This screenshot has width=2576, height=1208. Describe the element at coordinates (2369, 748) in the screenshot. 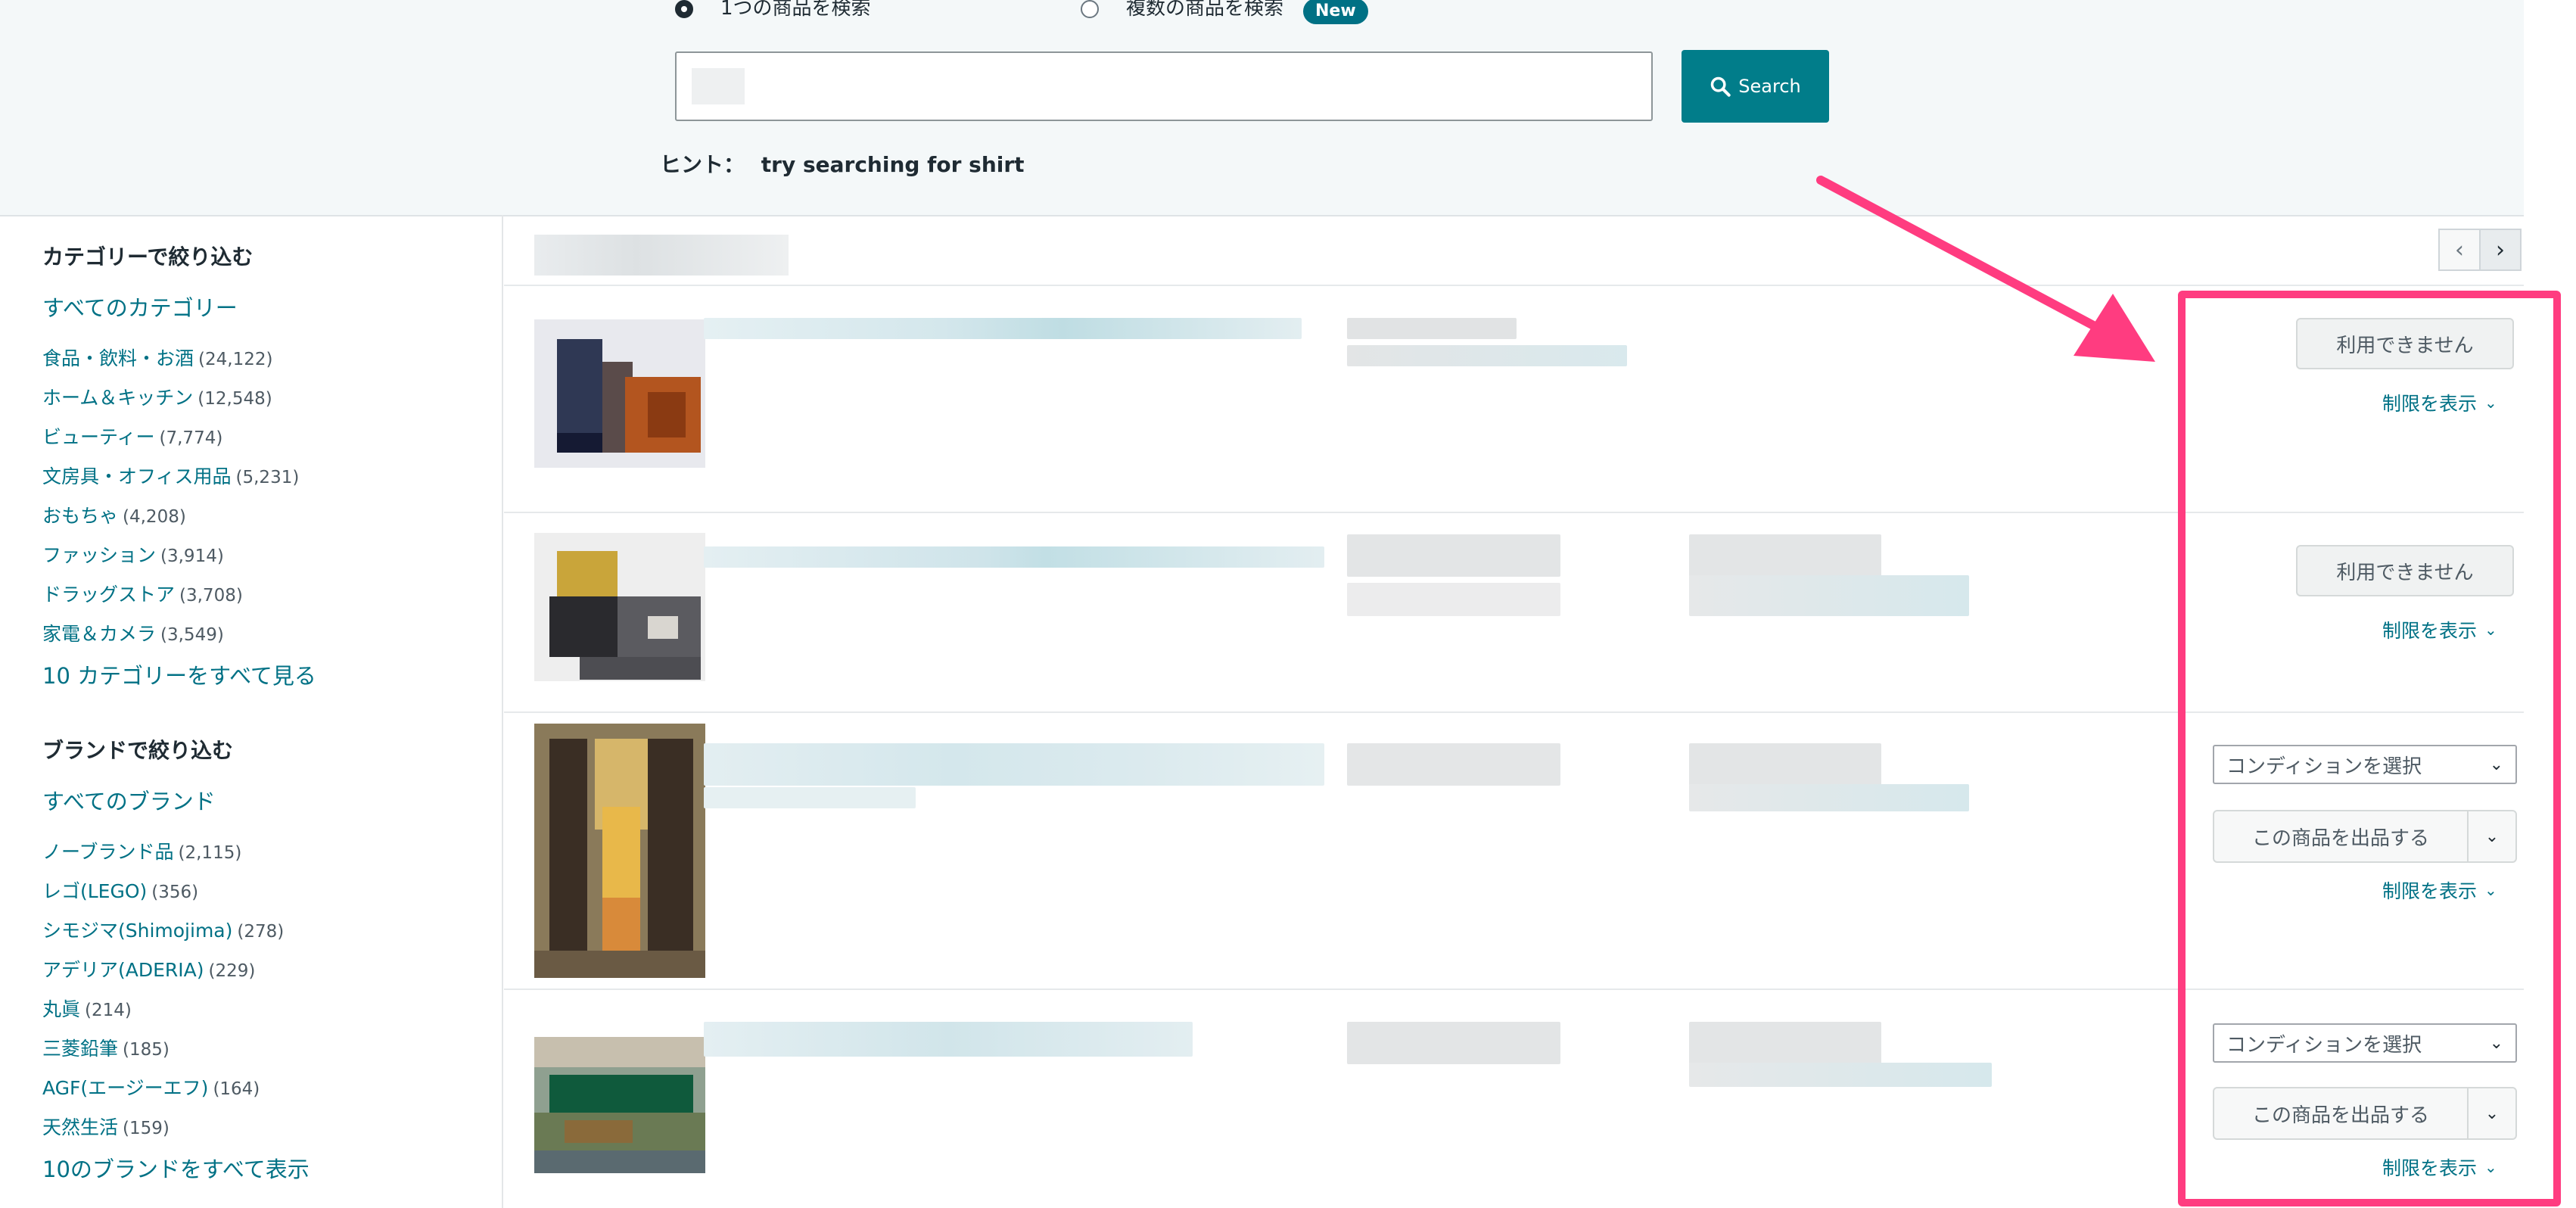

I see `highlight-box` at that location.